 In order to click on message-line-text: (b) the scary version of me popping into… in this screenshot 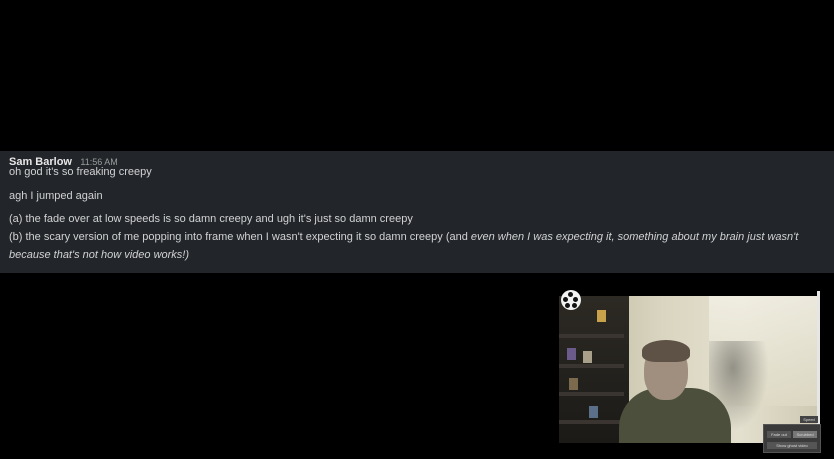, I will do `click(240, 237)`.